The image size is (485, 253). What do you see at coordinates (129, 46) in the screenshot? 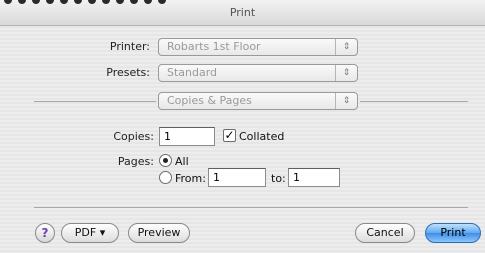
I see `printer-label: Printer:` at bounding box center [129, 46].